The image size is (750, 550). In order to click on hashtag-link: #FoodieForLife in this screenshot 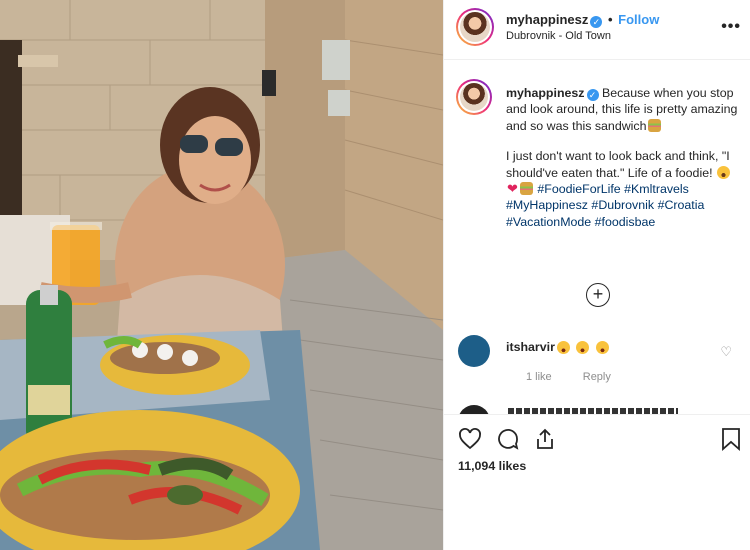, I will do `click(578, 189)`.